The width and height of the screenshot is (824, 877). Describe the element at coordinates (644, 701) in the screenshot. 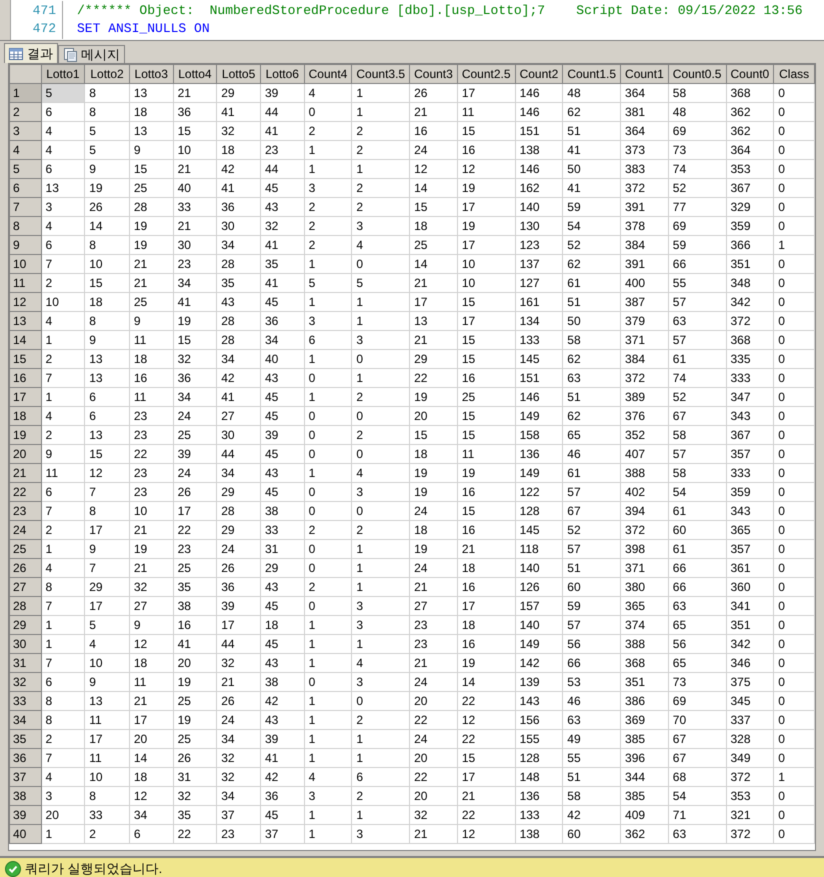

I see `table-cell: 386` at that location.